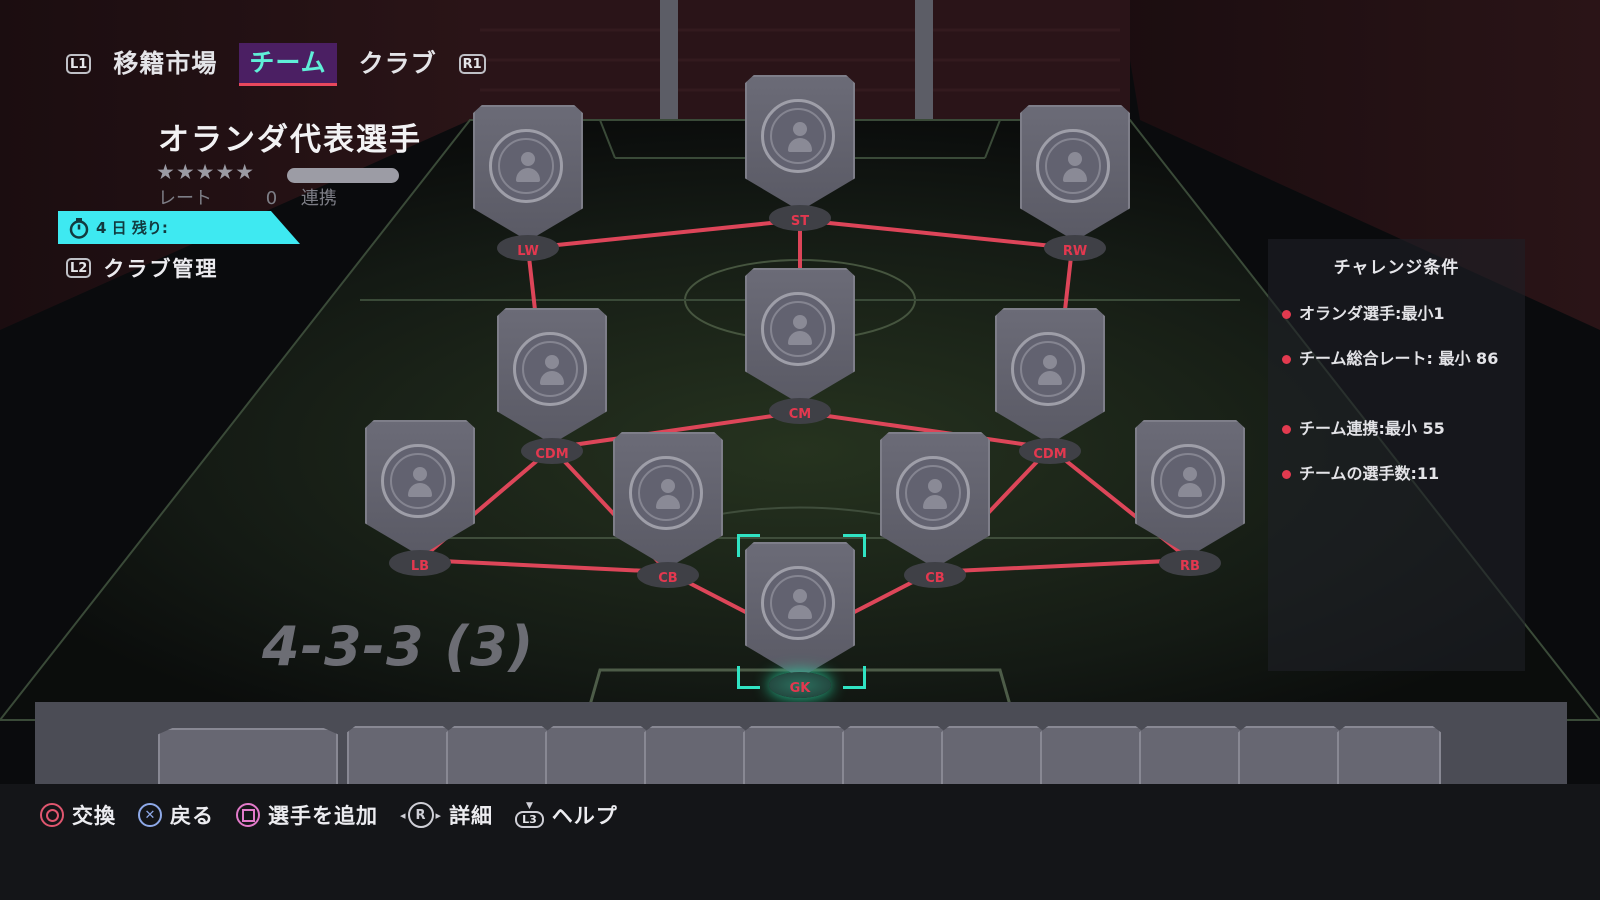  What do you see at coordinates (1369, 473) in the screenshot?
I see `requirement-text: チームの選手数:11` at bounding box center [1369, 473].